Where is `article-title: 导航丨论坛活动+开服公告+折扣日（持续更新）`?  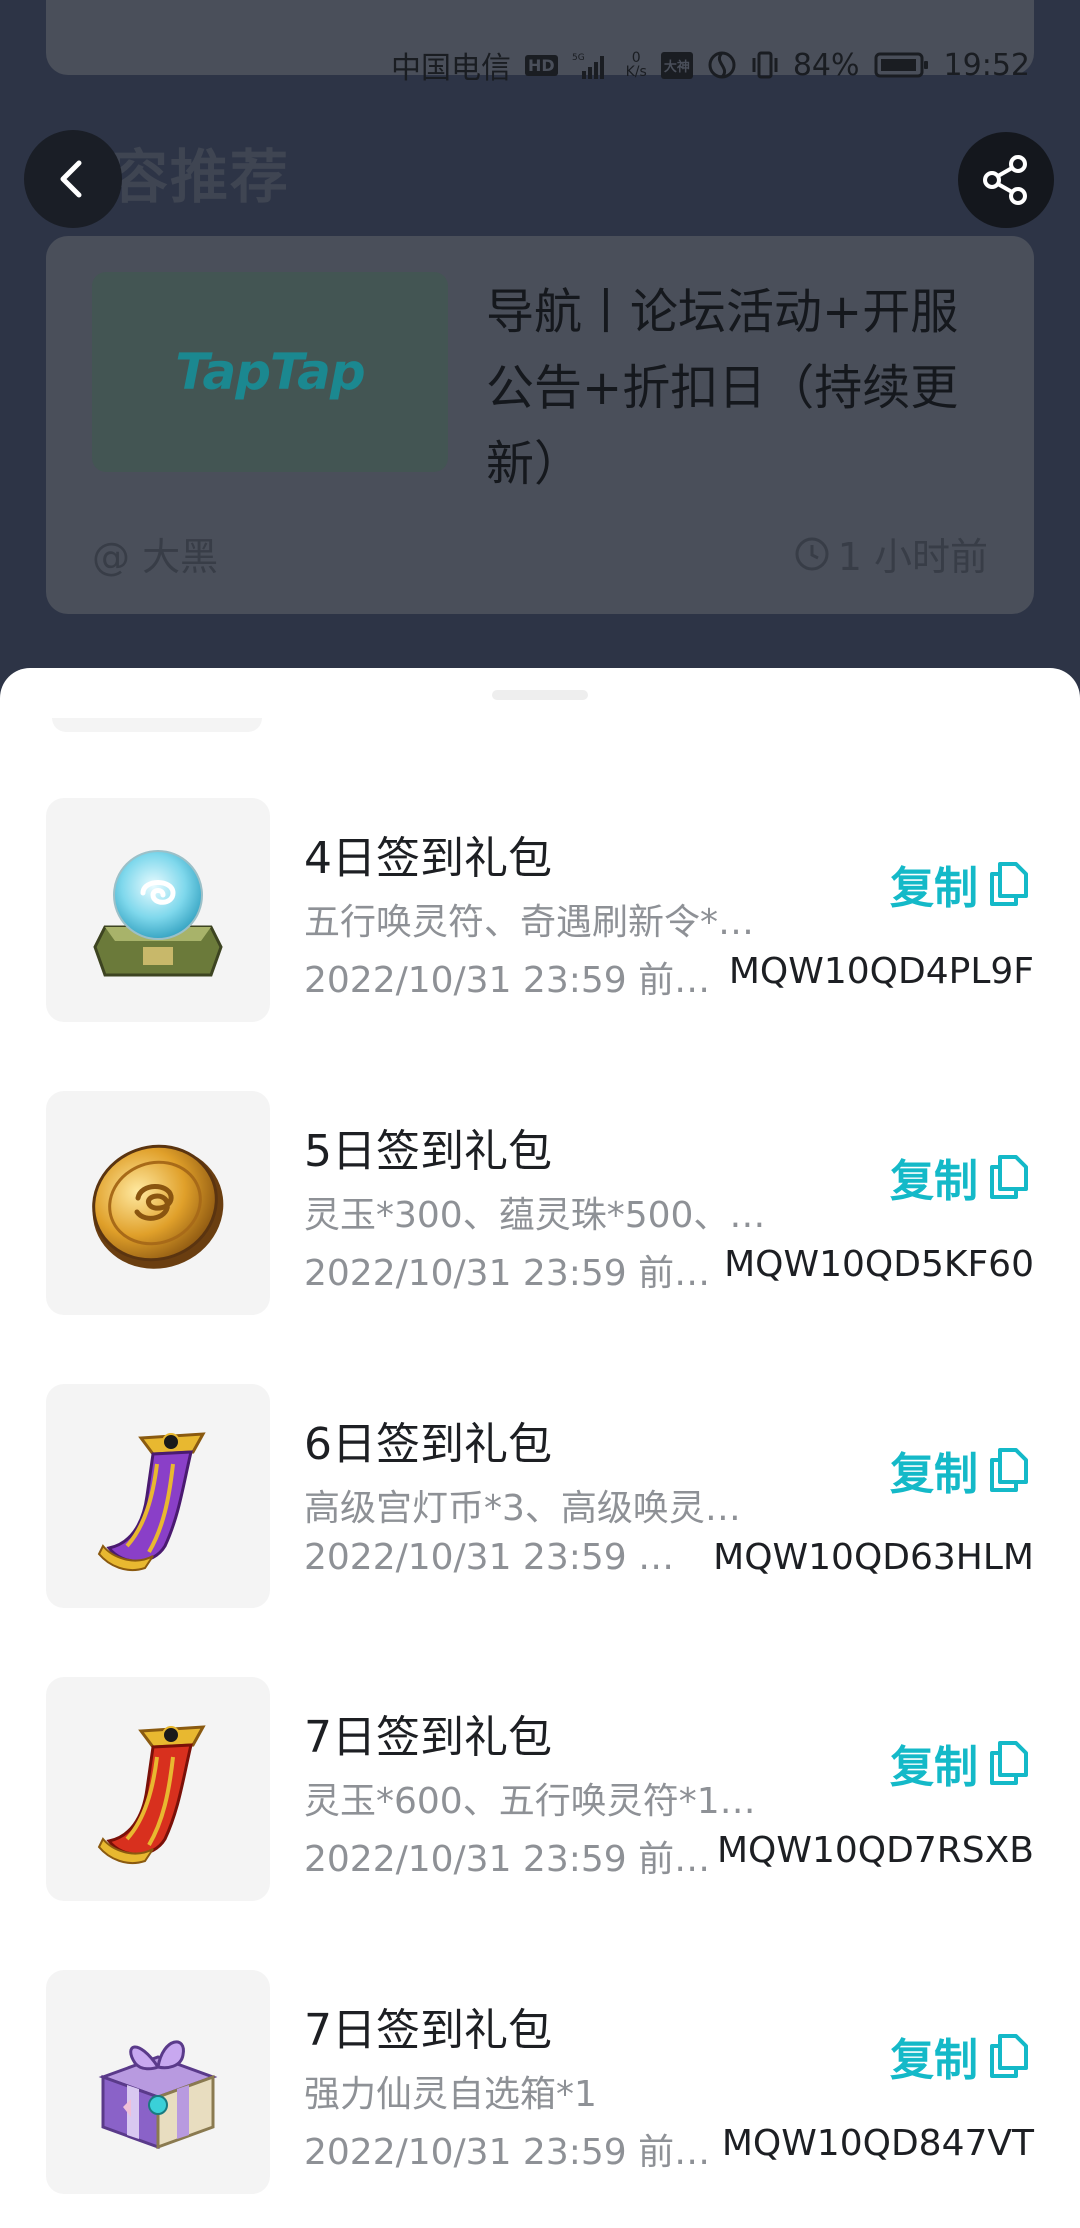 article-title: 导航丨论坛活动+开服公告+折扣日（持续更新） is located at coordinates (722, 388).